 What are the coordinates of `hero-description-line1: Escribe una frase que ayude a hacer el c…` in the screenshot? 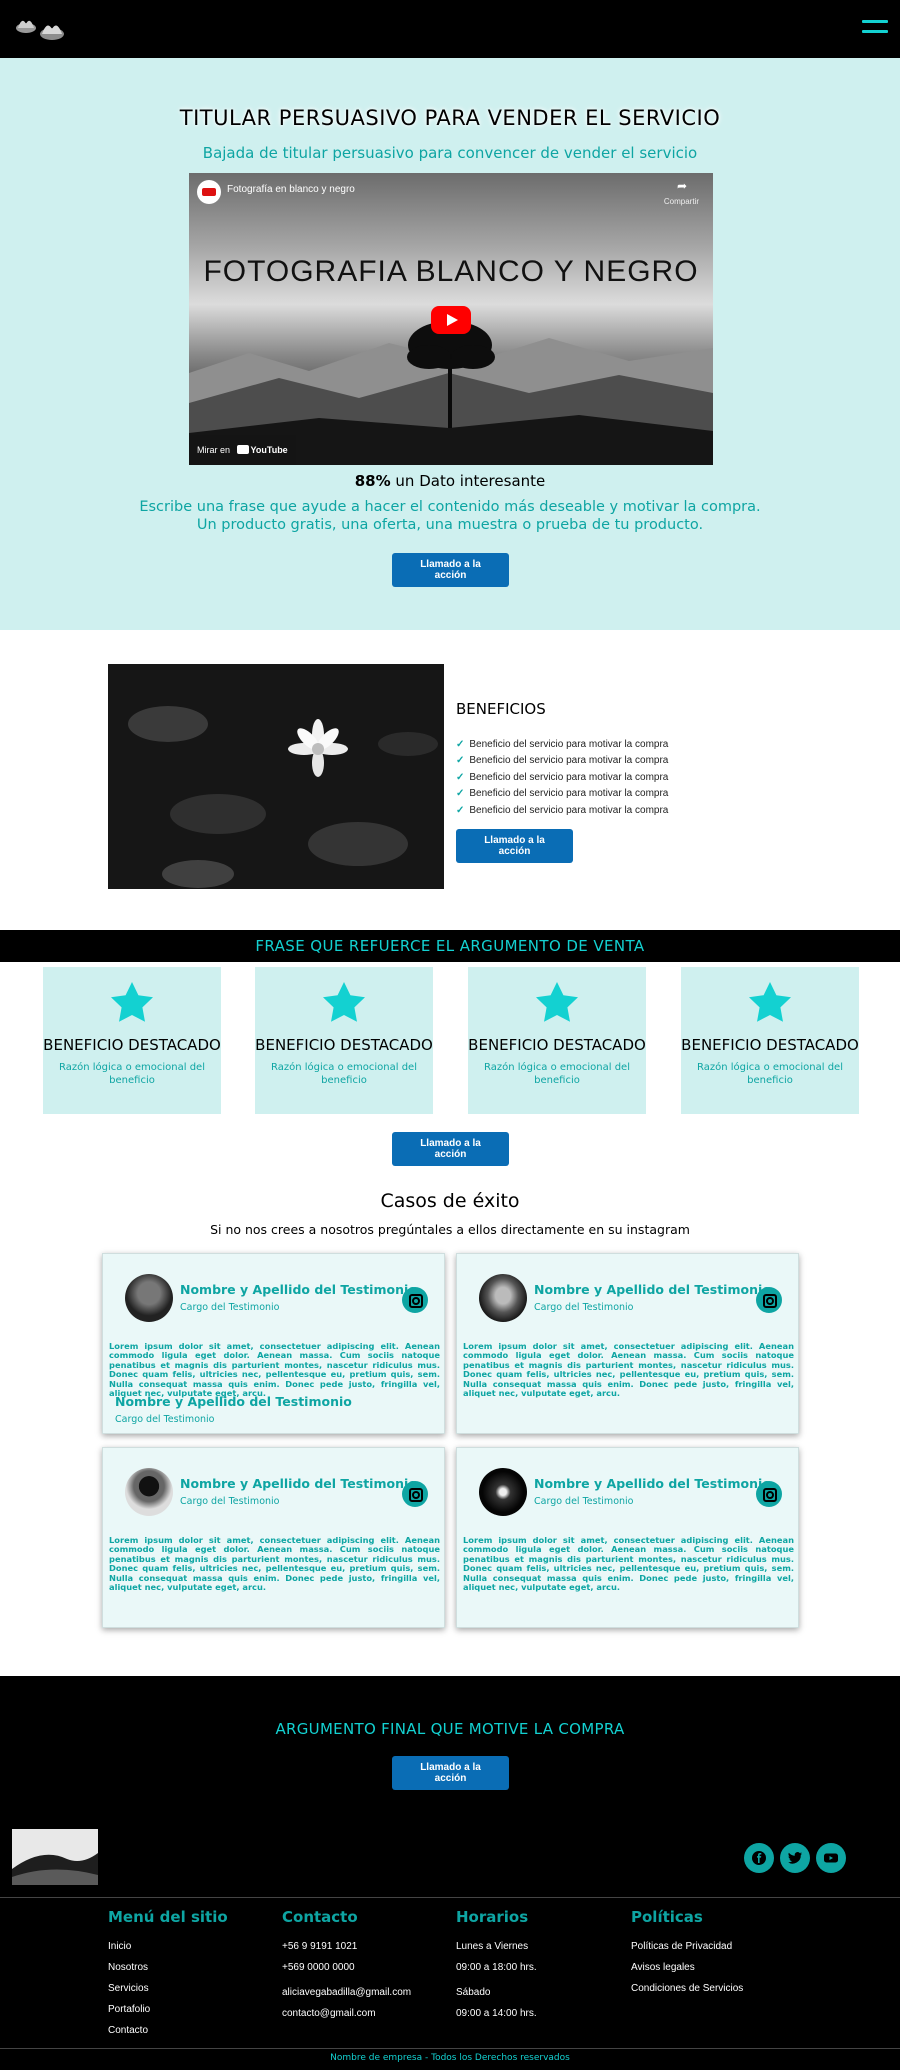 It's located at (450, 507).